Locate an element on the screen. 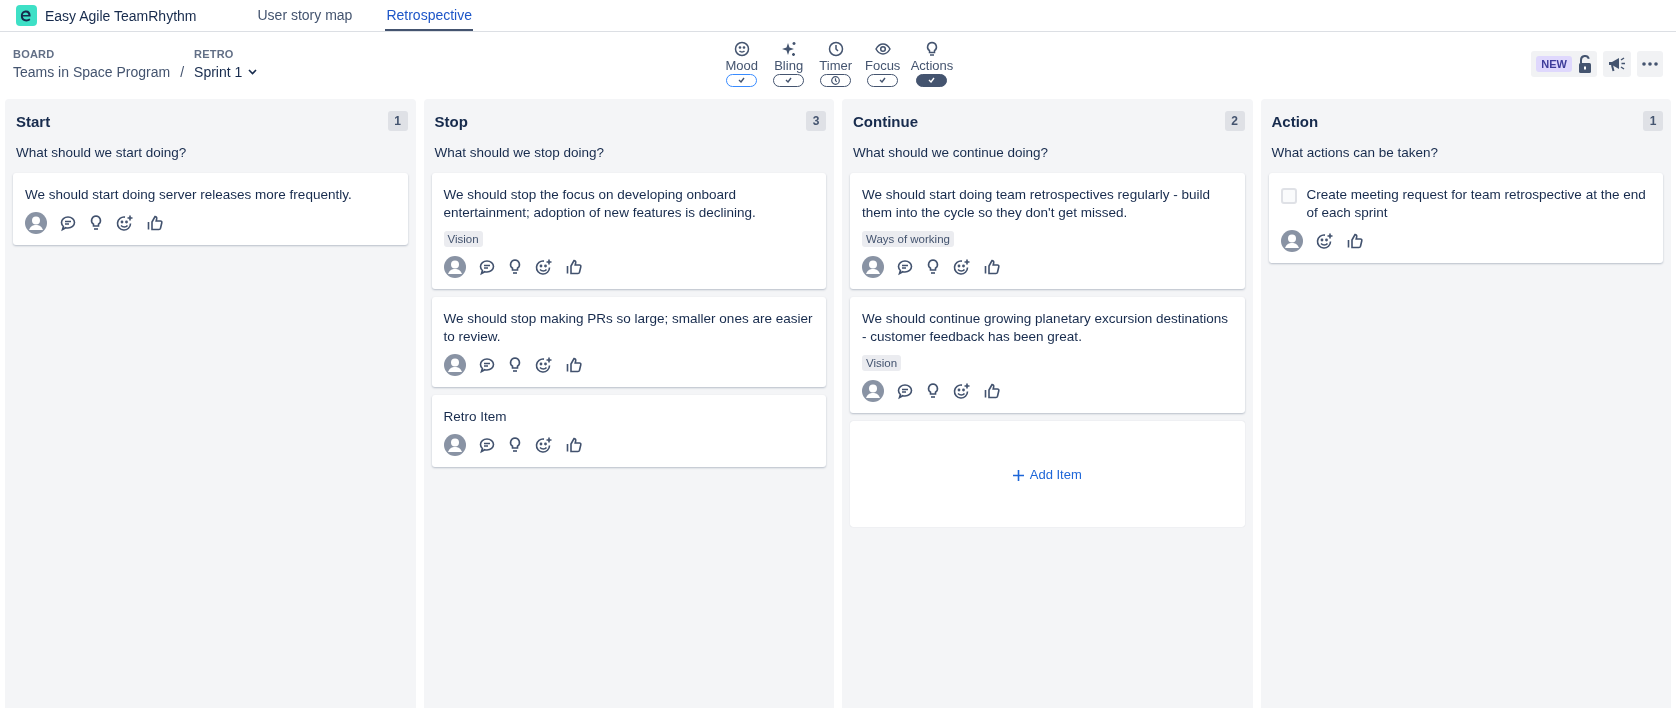 The image size is (1676, 708). app-logo-icon is located at coordinates (26, 15).